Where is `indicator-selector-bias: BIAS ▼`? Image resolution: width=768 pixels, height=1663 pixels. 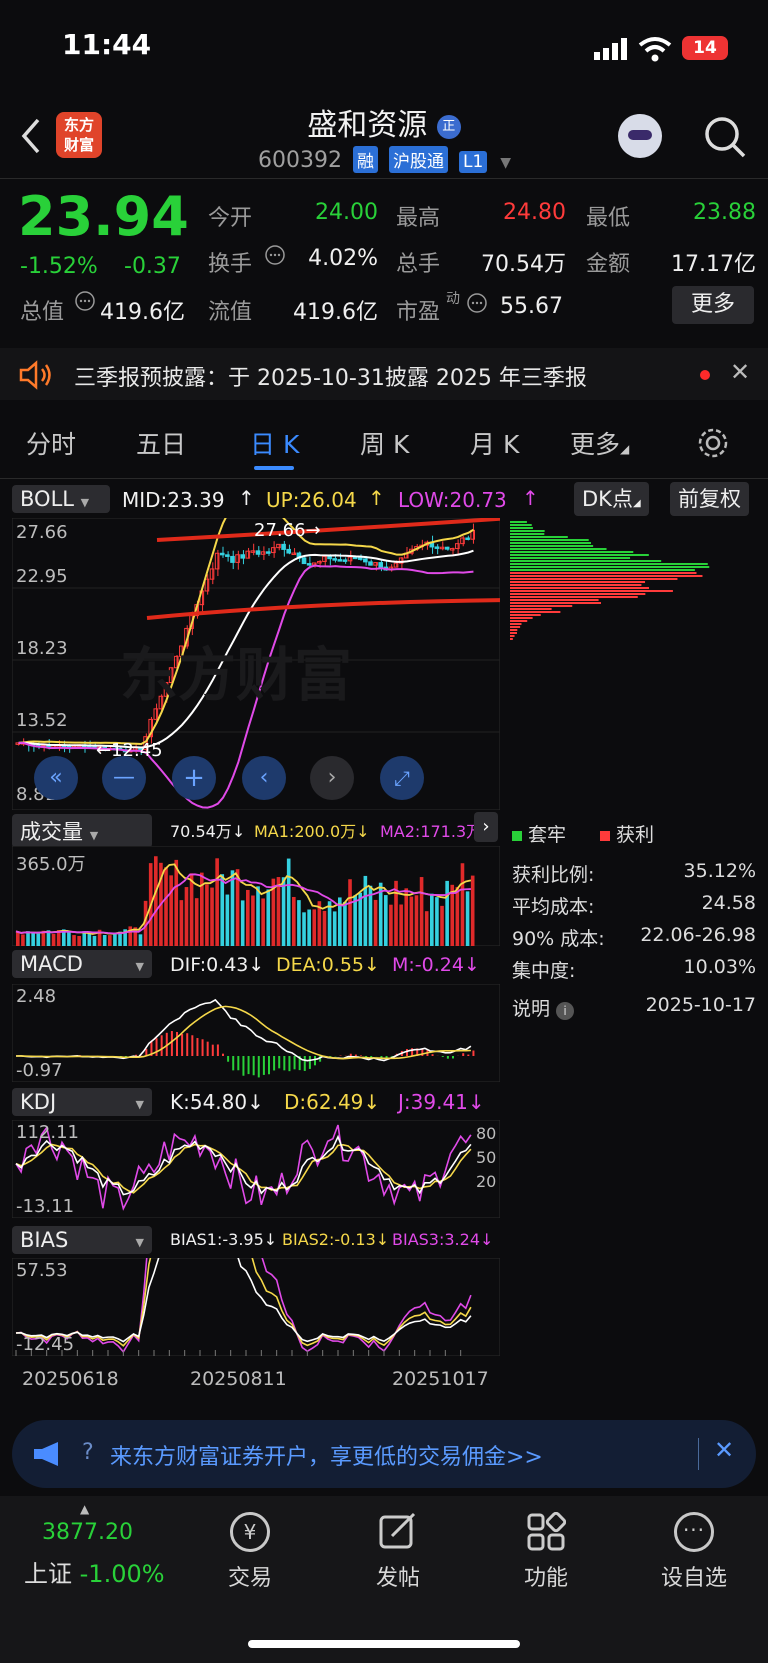
indicator-selector-bias: BIAS ▼ is located at coordinates (82, 1240).